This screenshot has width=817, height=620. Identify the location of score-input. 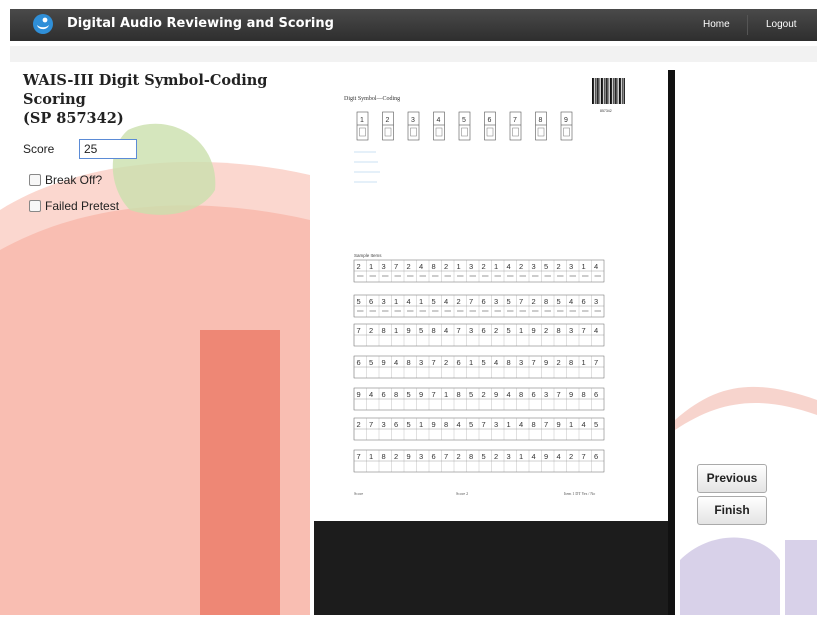
(108, 149).